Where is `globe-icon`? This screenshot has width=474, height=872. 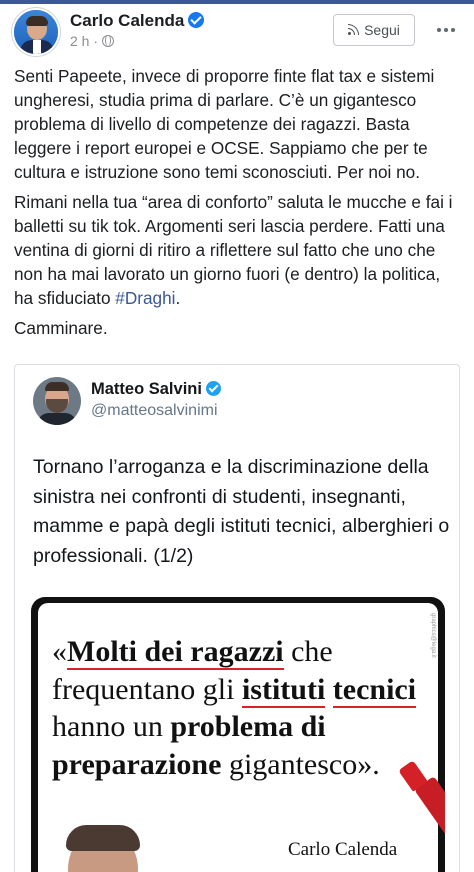 globe-icon is located at coordinates (108, 41).